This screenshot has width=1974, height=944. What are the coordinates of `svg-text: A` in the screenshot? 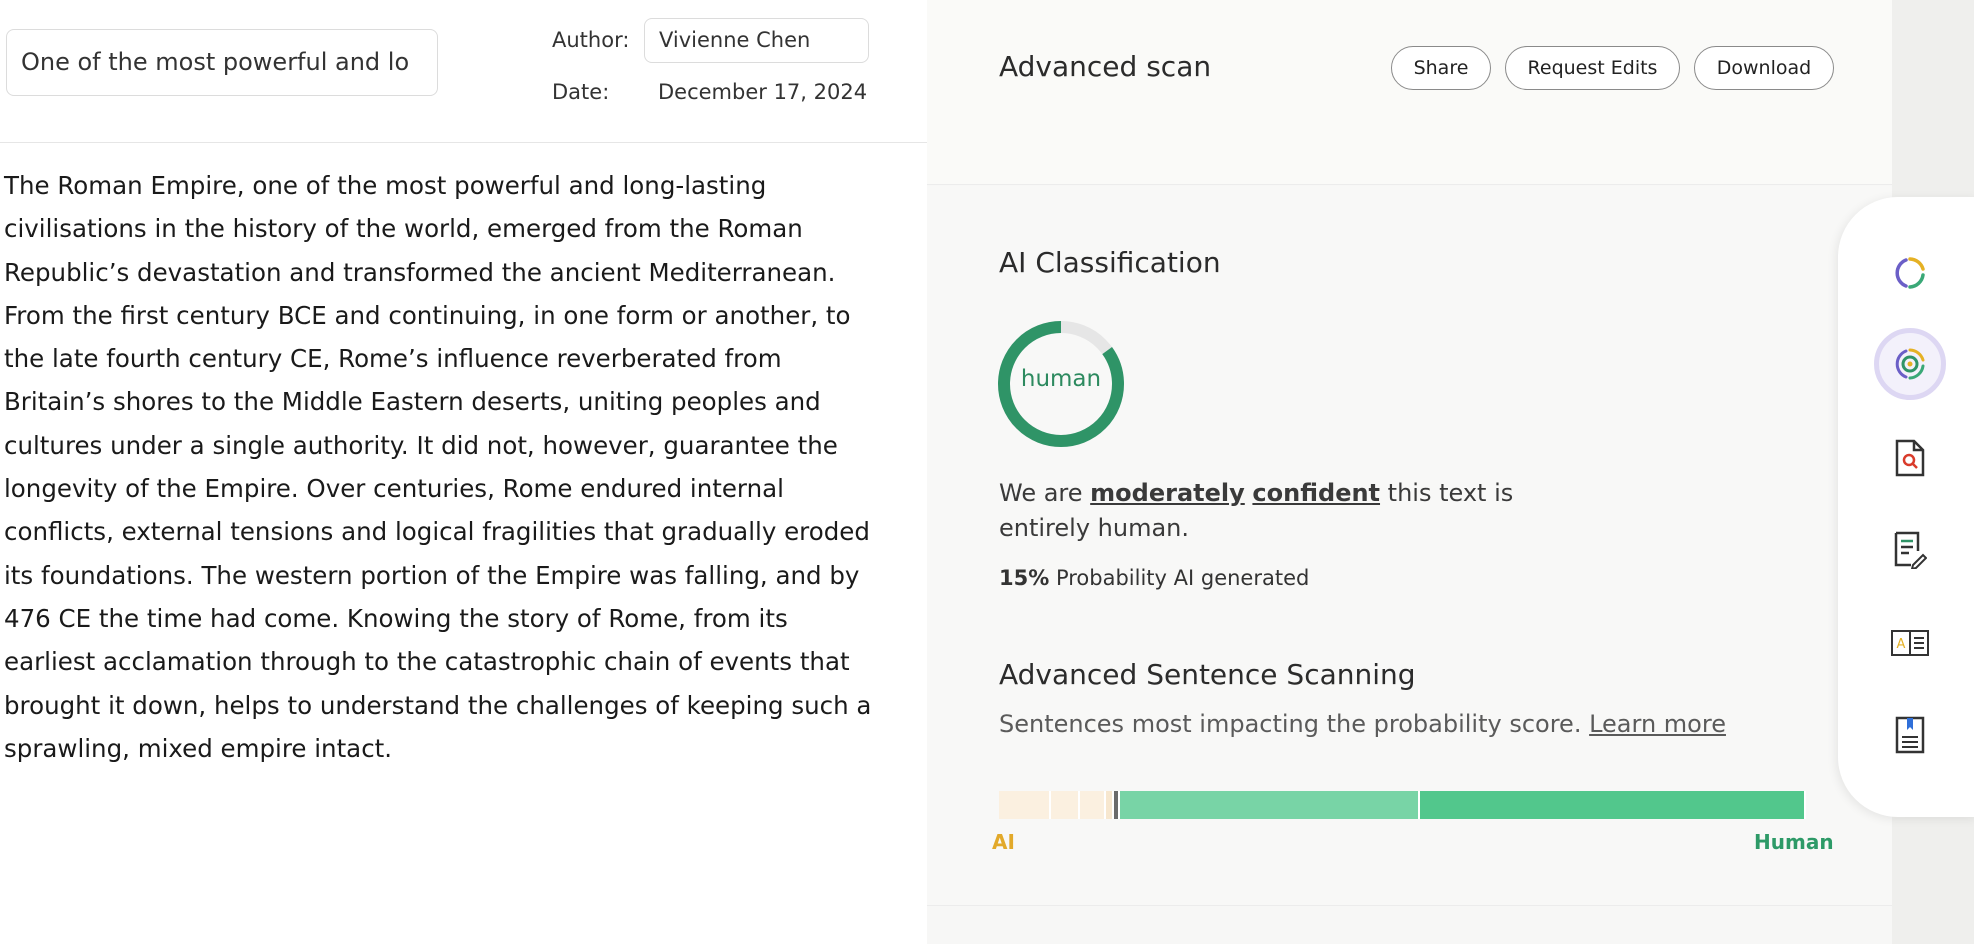 It's located at (1901, 644).